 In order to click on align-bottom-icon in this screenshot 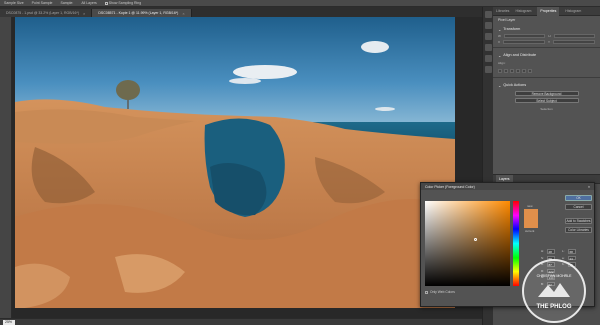, I will do `click(530, 71)`.